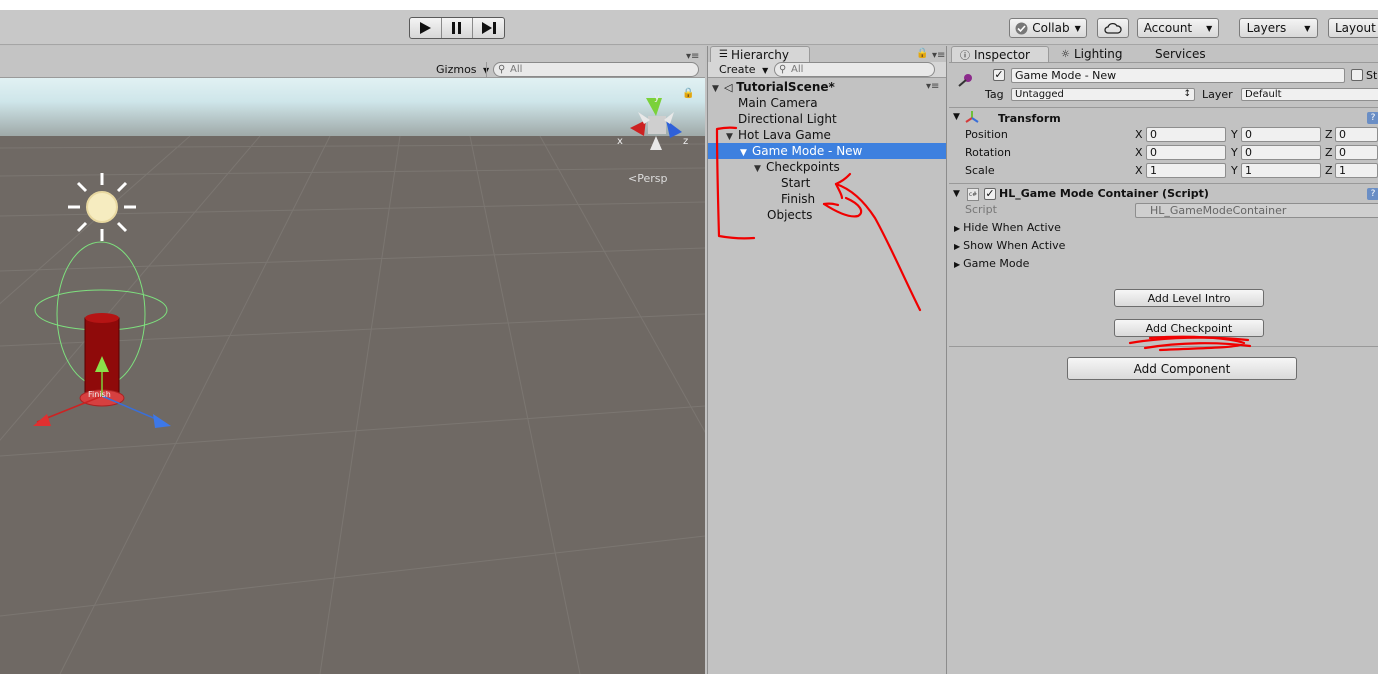 This screenshot has height=674, width=1378. Describe the element at coordinates (957, 264) in the screenshot. I see `foldout-triangle-icon: ▶` at that location.